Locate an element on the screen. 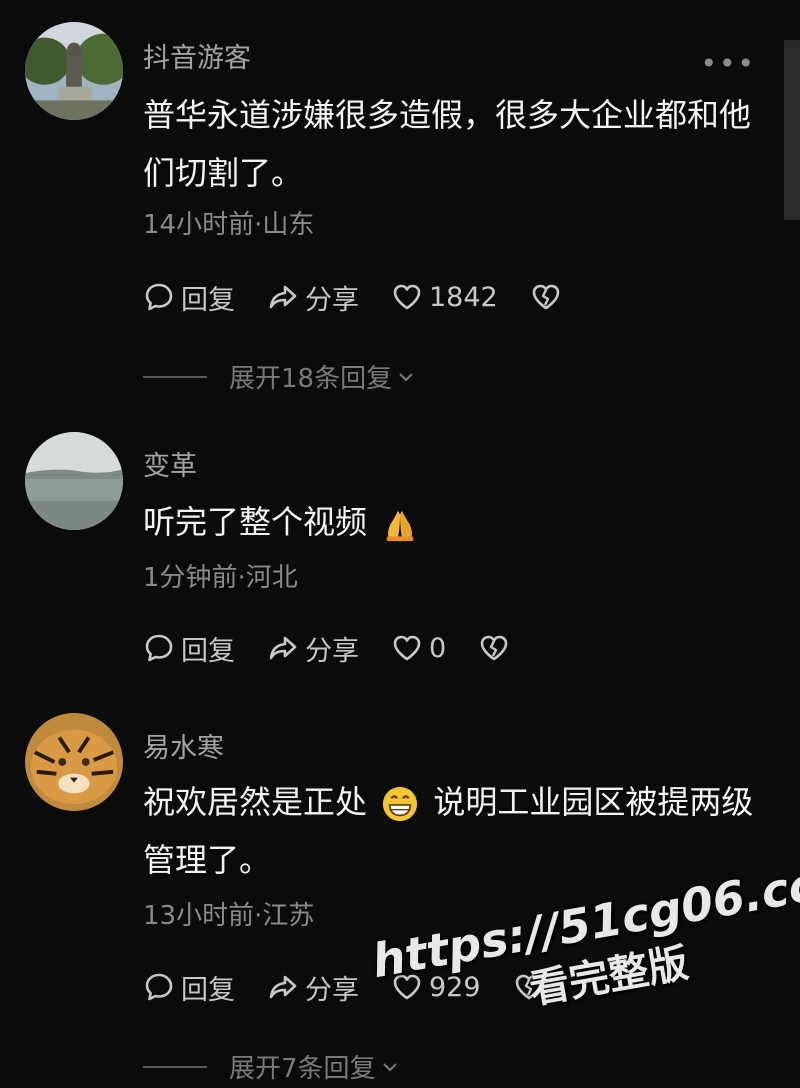 Image resolution: width=800 pixels, height=1088 pixels. like-button: 0 is located at coordinates (418, 648).